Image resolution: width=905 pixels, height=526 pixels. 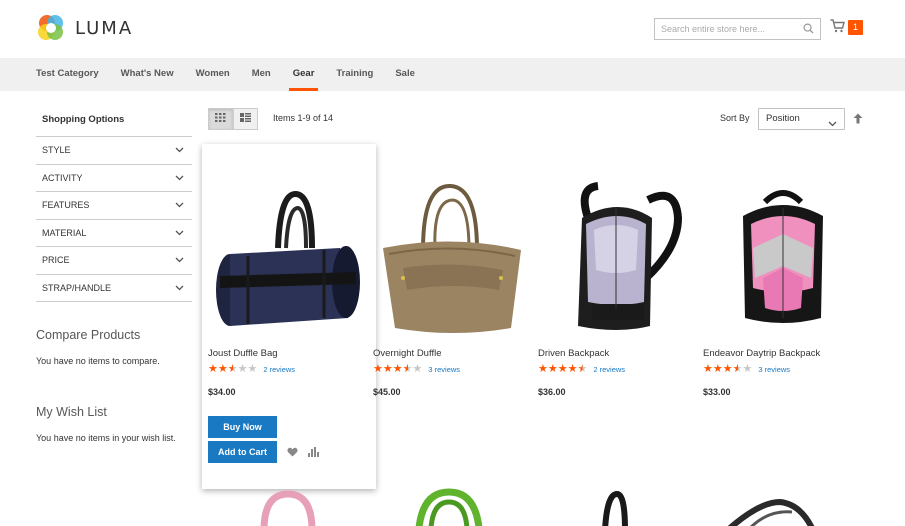 I want to click on filter-label: MATERIAL, so click(x=64, y=232).